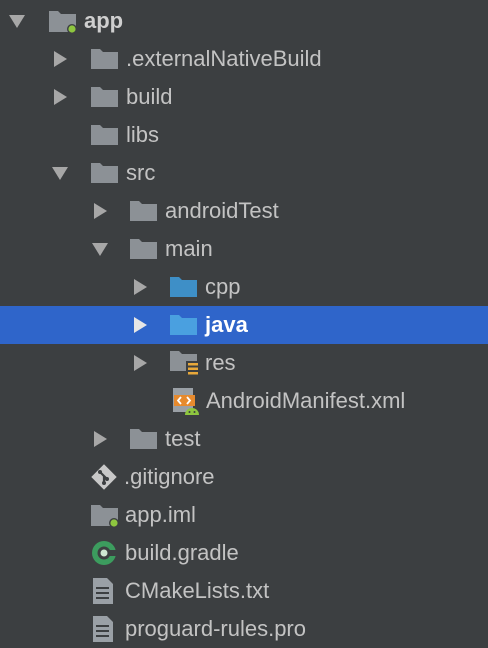  What do you see at coordinates (182, 552) in the screenshot?
I see `tree-item-label: build.gradle` at bounding box center [182, 552].